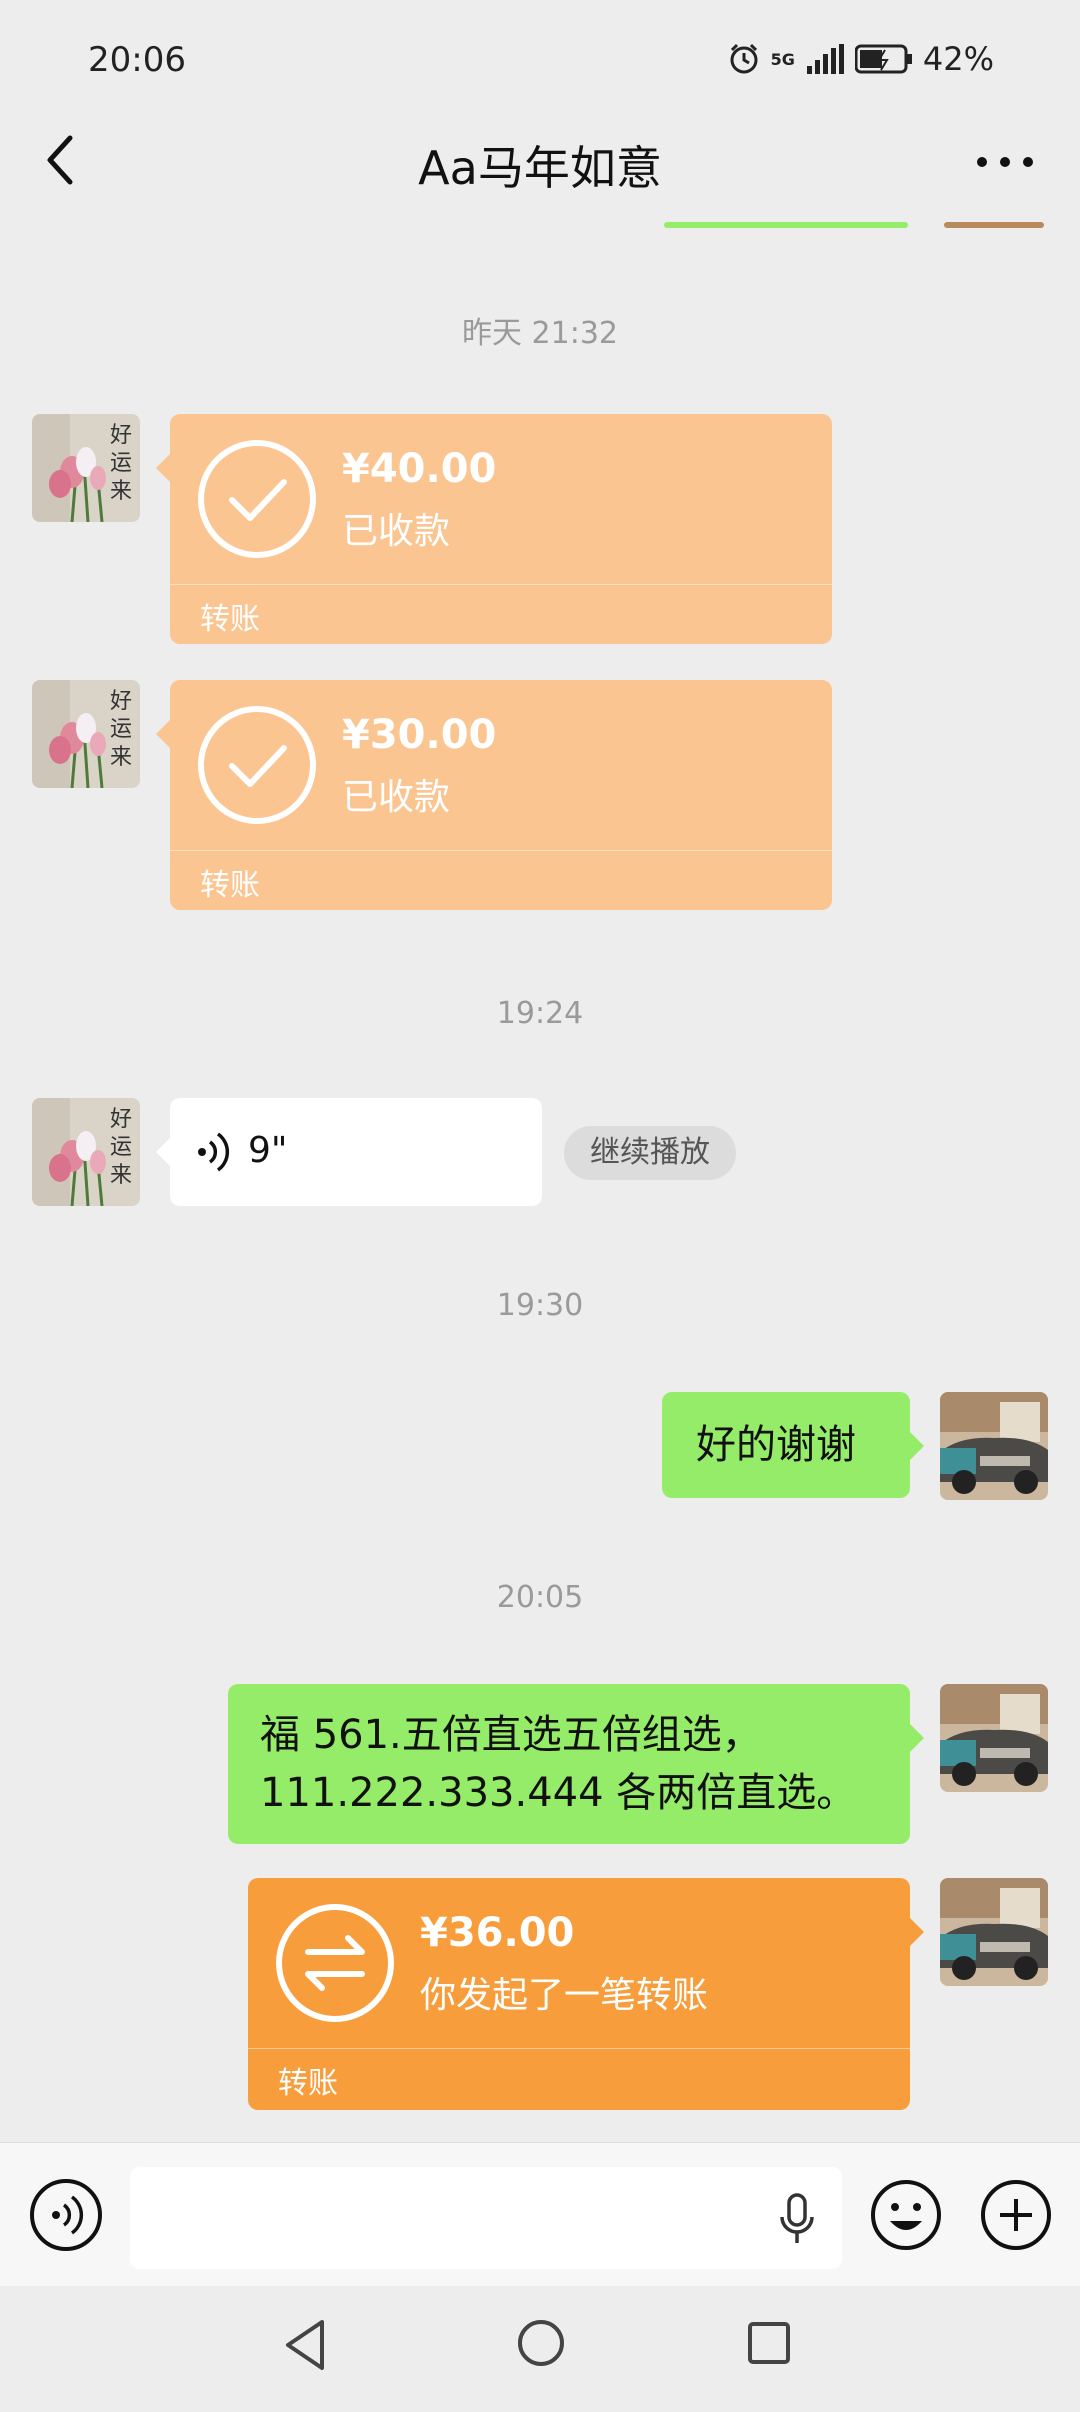  What do you see at coordinates (744, 58) in the screenshot?
I see `alarm-icon` at bounding box center [744, 58].